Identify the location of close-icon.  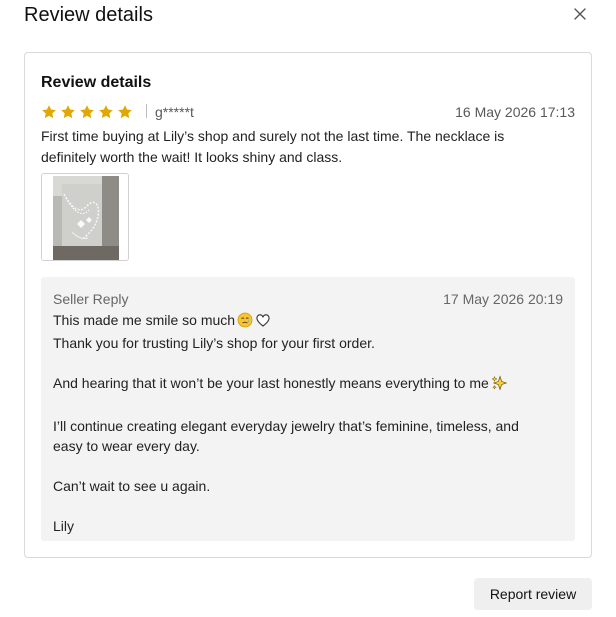
(580, 14).